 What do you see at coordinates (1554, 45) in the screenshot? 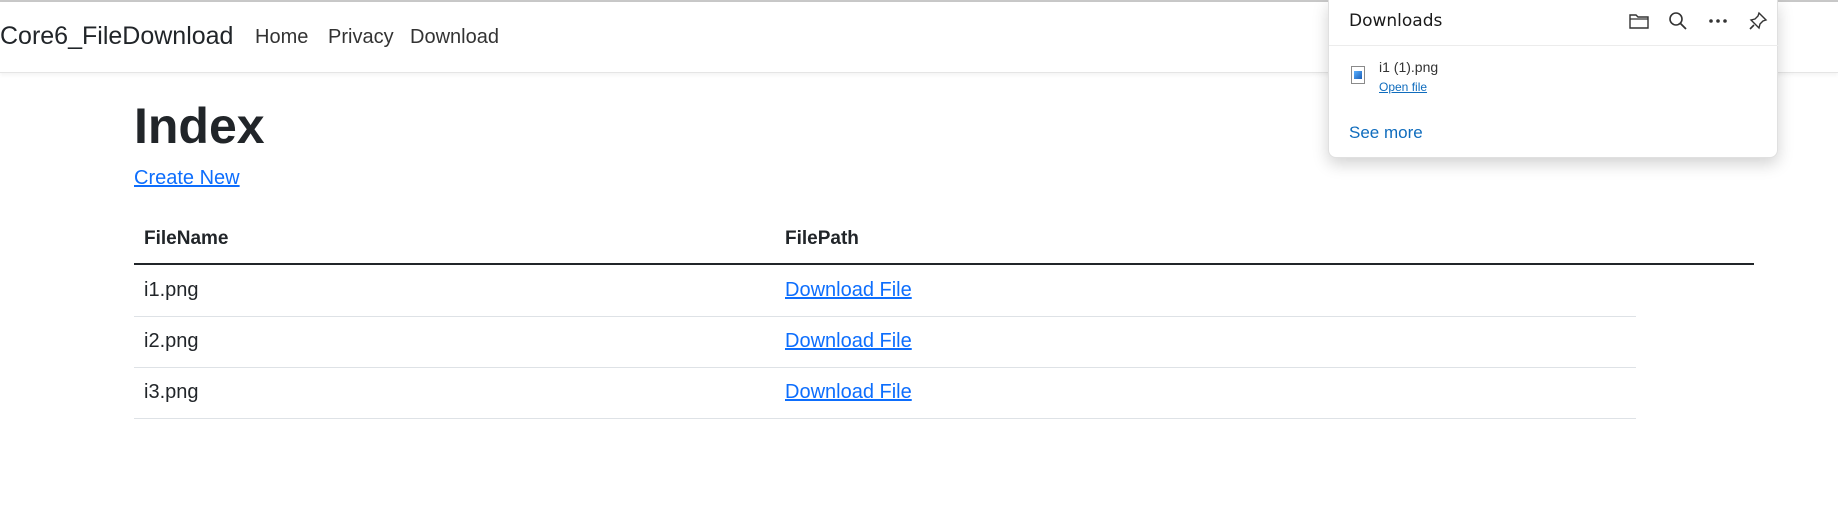
I see `flyout-divider` at bounding box center [1554, 45].